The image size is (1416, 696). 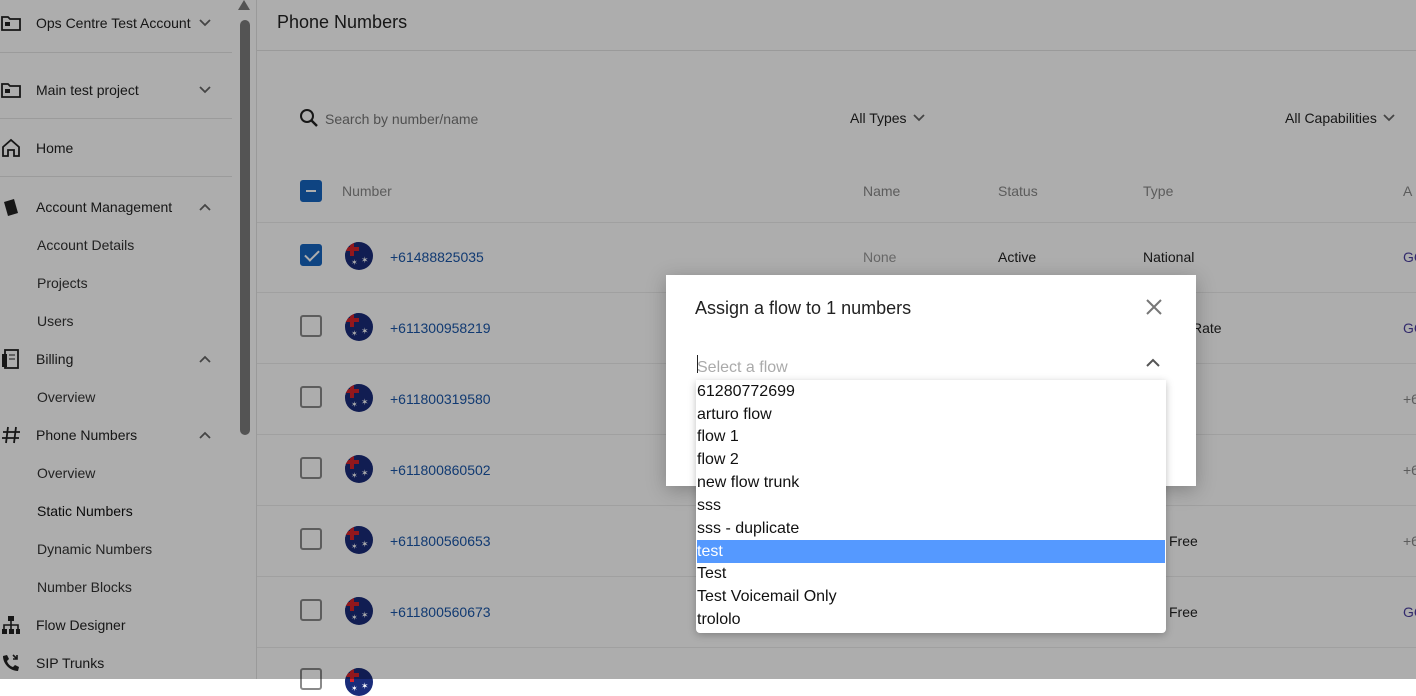 I want to click on flow-option: sss, so click(x=931, y=505).